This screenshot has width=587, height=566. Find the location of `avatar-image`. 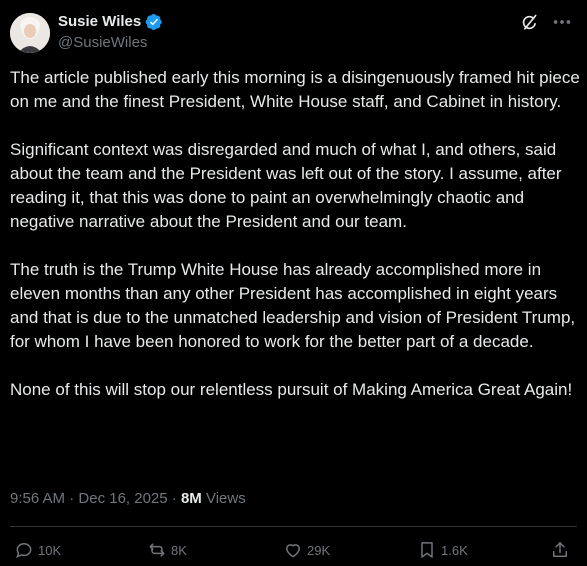

avatar-image is located at coordinates (30, 33).